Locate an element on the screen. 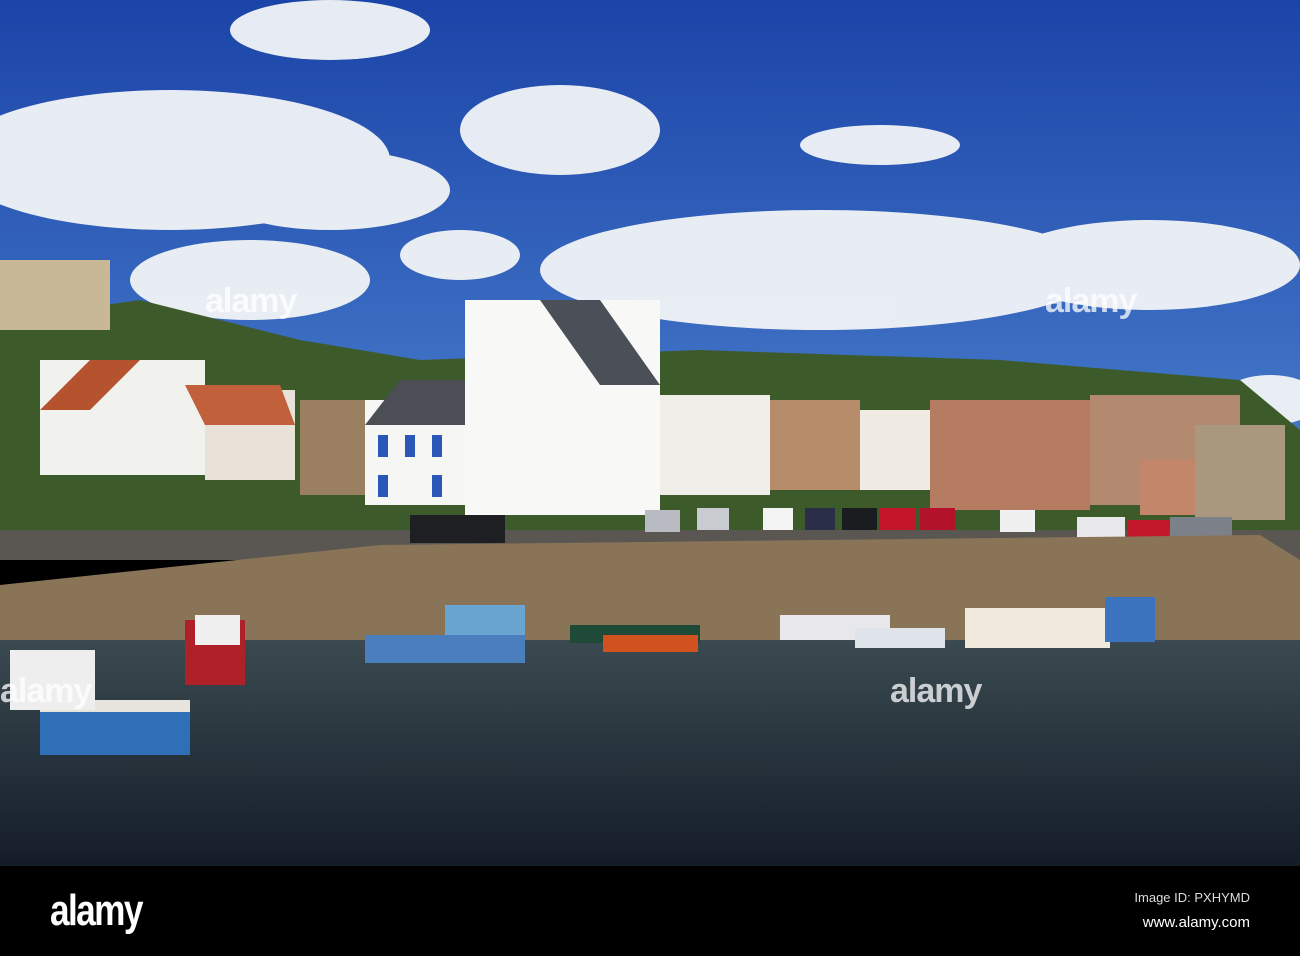 This screenshot has width=1300, height=956. image-id: Image ID: PXHYMD is located at coordinates (1192, 897).